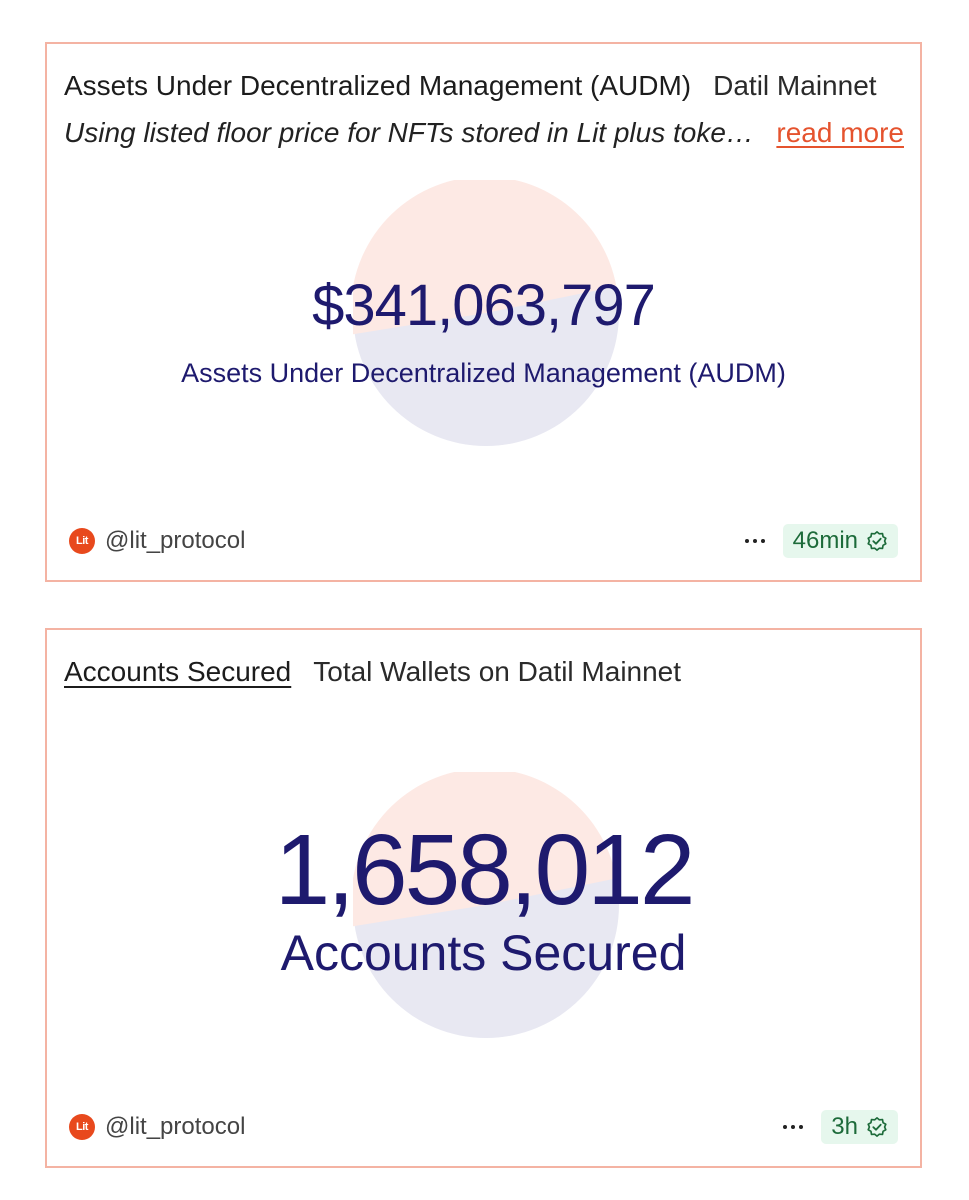 Image resolution: width=969 pixels, height=1200 pixels. What do you see at coordinates (844, 1126) in the screenshot?
I see `freshness-age: 3h` at bounding box center [844, 1126].